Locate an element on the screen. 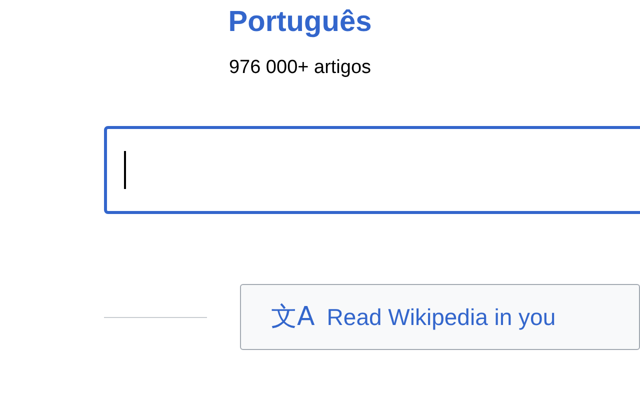  language-title: Português is located at coordinates (300, 22).